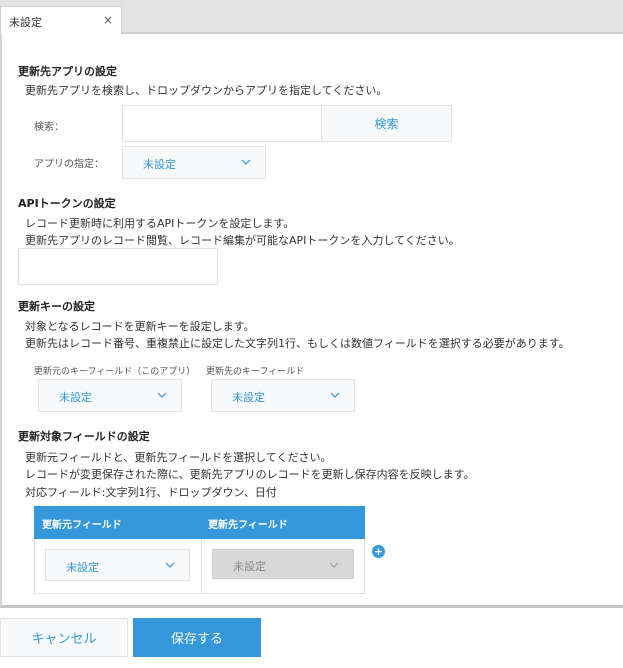 Image resolution: width=623 pixels, height=668 pixels. Describe the element at coordinates (118, 266) in the screenshot. I see `api-token-input` at that location.